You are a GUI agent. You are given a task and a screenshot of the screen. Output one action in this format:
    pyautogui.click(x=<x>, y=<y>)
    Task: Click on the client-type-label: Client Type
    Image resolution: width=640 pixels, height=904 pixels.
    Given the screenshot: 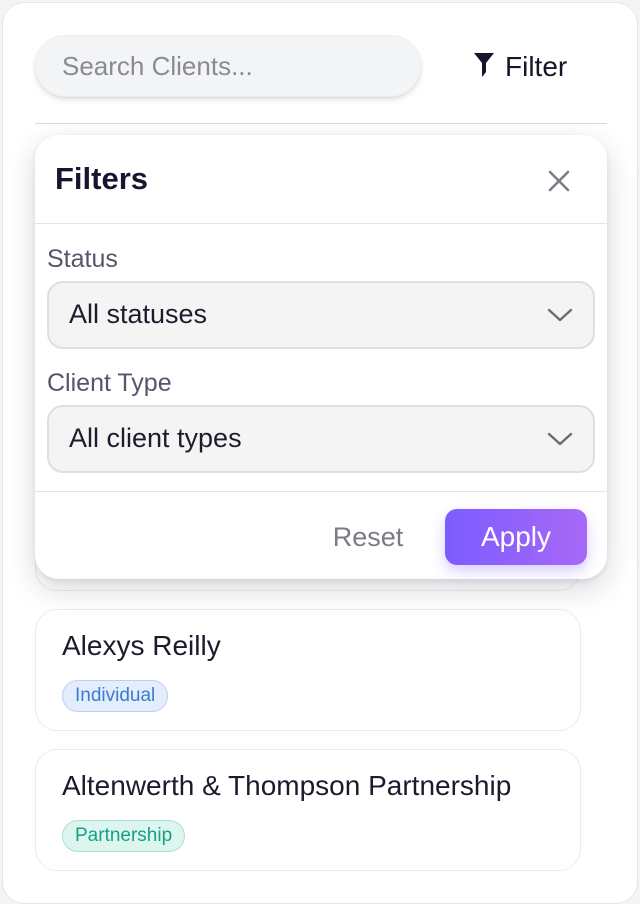 What is the action you would take?
    pyautogui.click(x=109, y=383)
    